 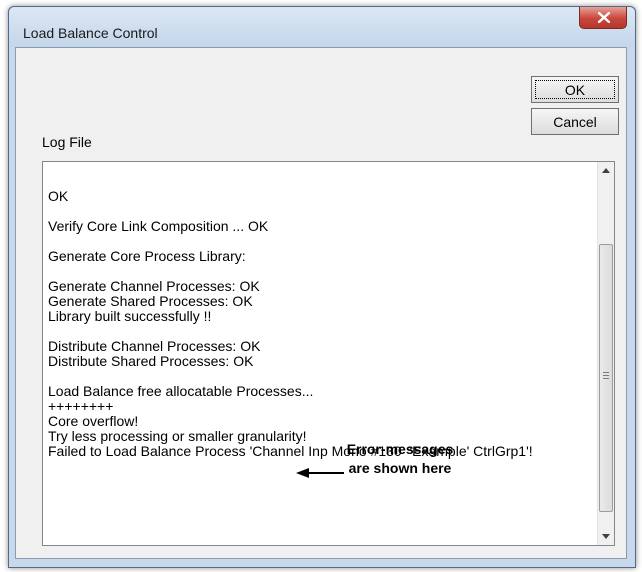 I want to click on title-bar: Load Balance Control, so click(x=322, y=27).